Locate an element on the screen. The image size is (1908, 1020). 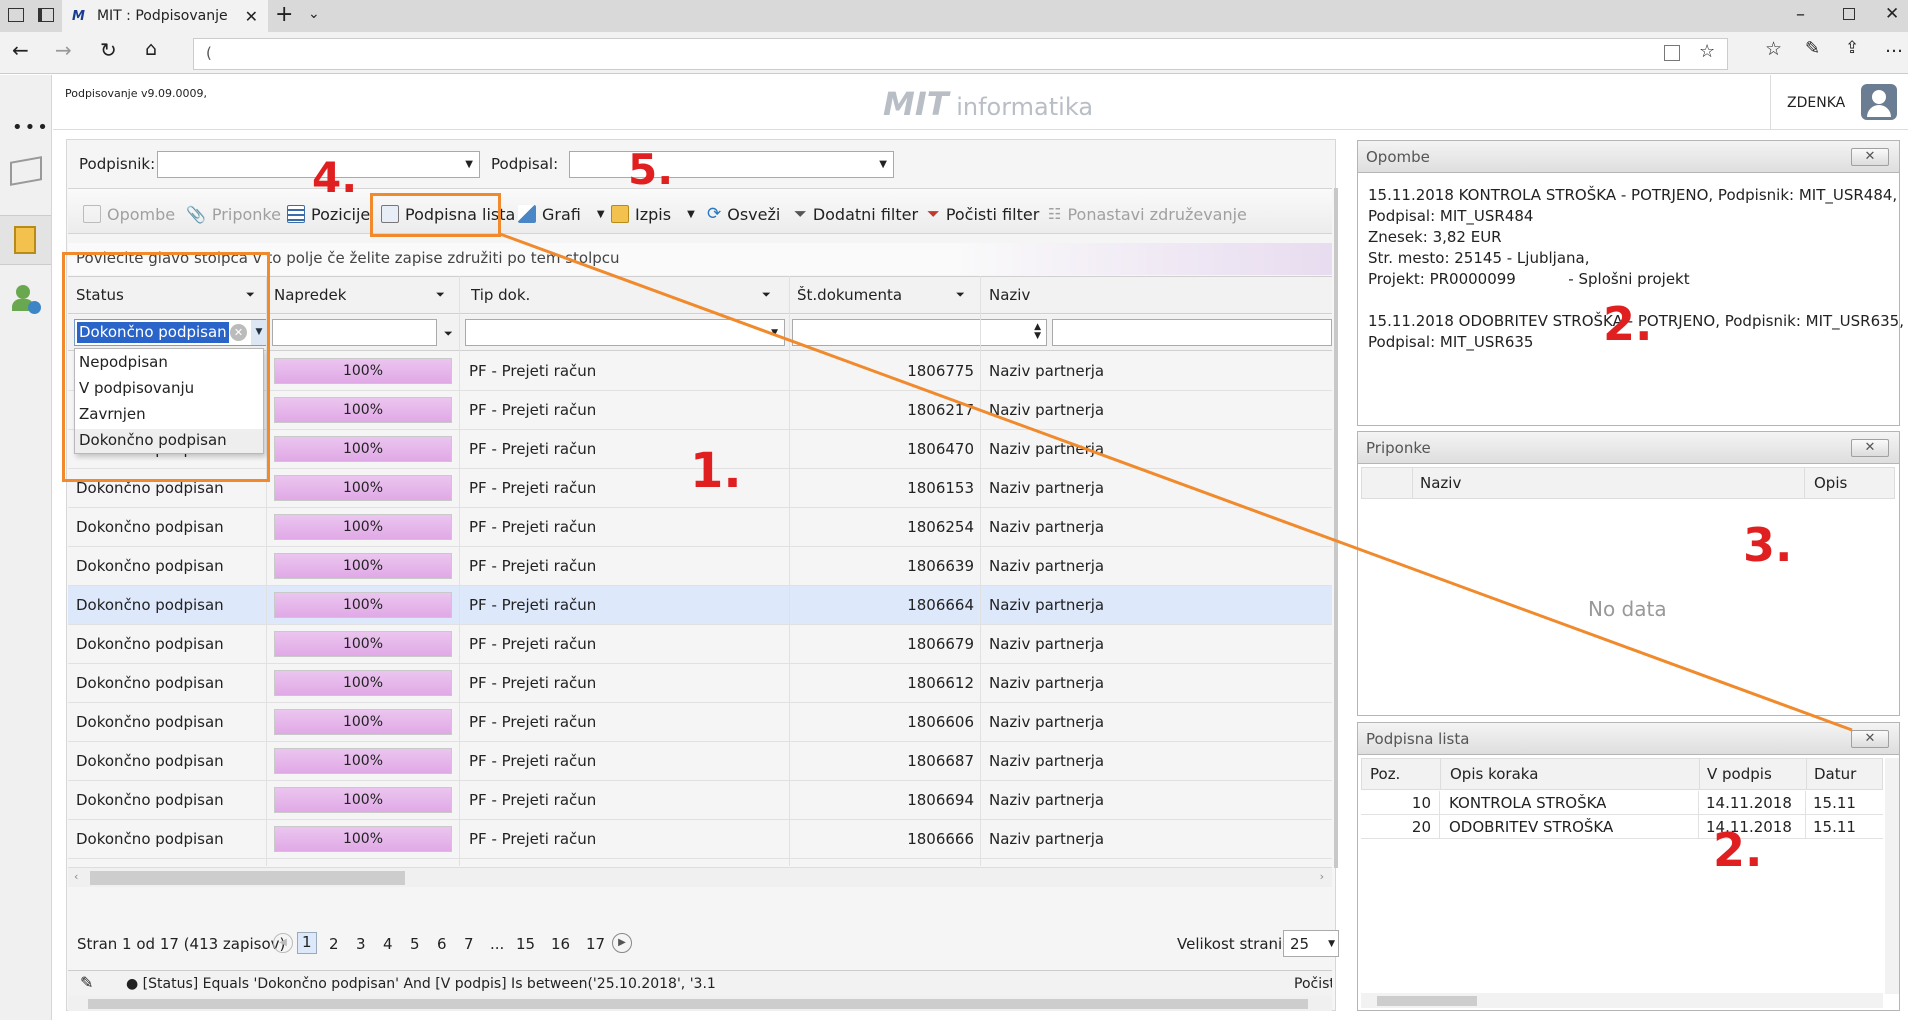
annotation-label-2-signature: 2. is located at coordinates (1738, 850).